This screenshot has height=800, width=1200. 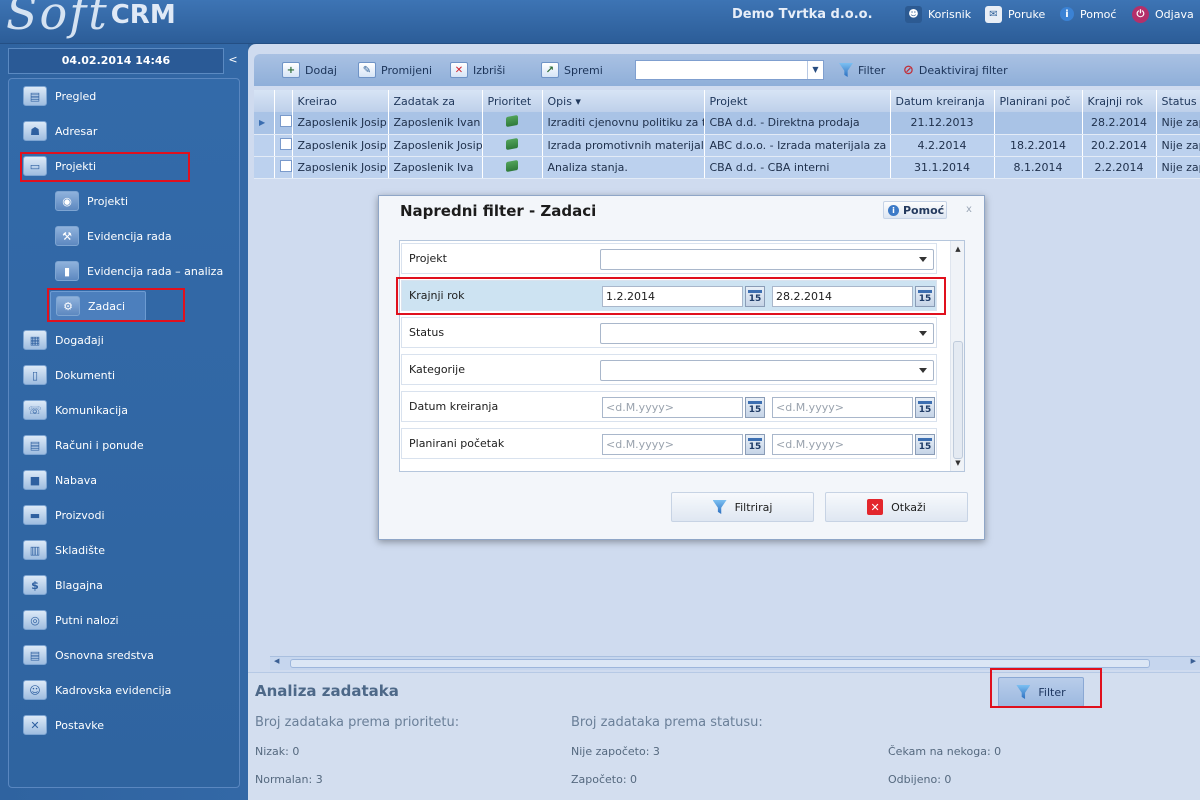 What do you see at coordinates (233, 61) in the screenshot?
I see `collapse-sidebar-button: <` at bounding box center [233, 61].